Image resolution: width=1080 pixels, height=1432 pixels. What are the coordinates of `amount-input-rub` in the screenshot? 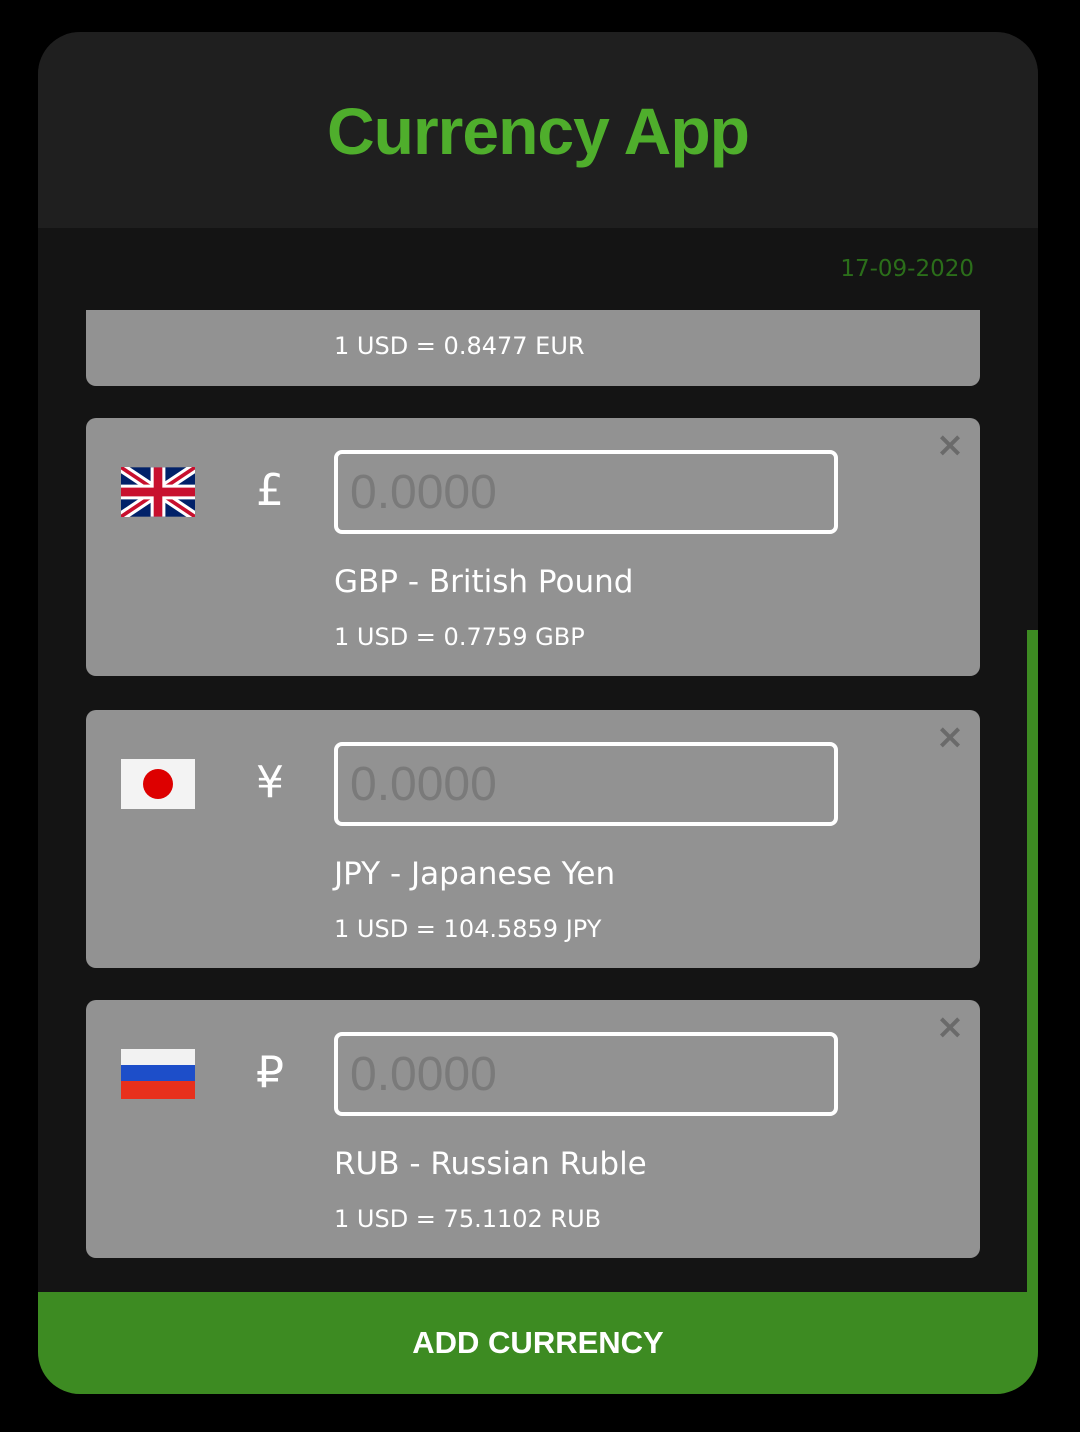 It's located at (586, 1074).